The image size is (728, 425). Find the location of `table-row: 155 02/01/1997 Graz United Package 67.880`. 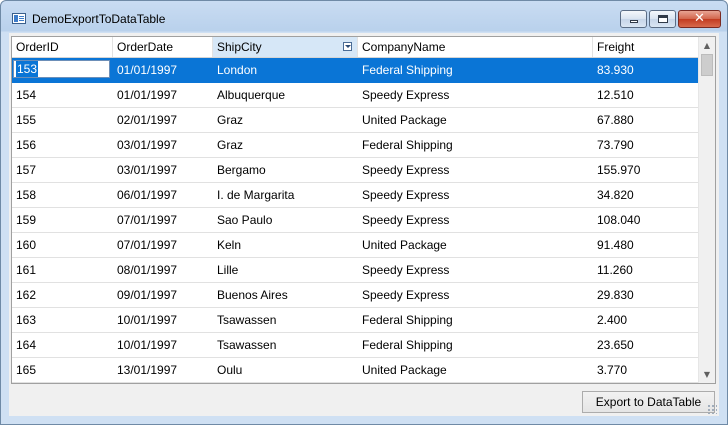

table-row: 155 02/01/1997 Graz United Package 67.880 is located at coordinates (355, 120).